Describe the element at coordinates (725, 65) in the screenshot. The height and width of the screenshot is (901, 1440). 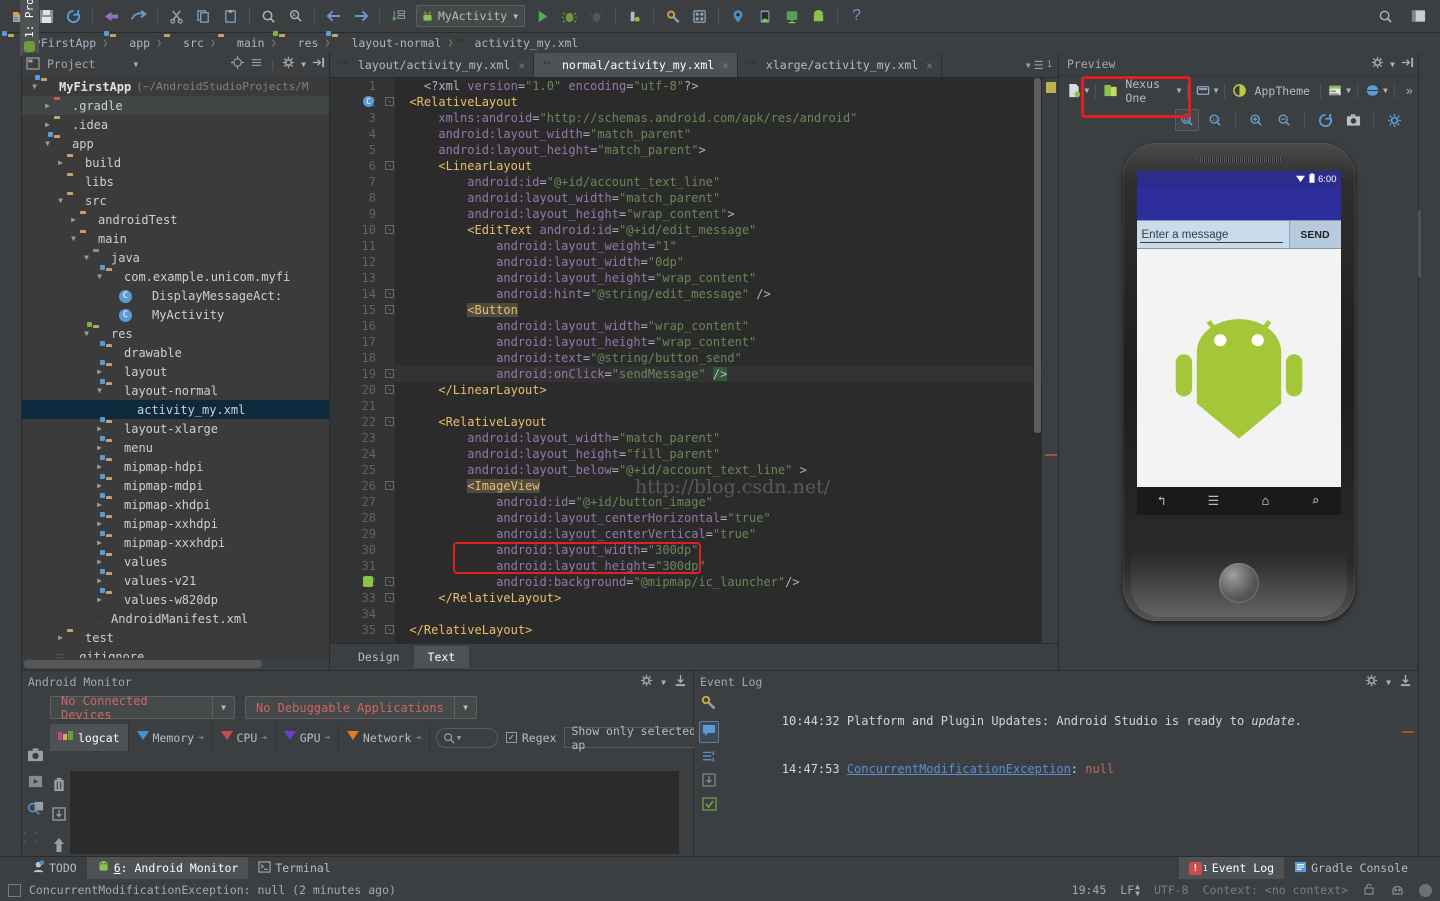
I see `close-icon: ✕` at that location.